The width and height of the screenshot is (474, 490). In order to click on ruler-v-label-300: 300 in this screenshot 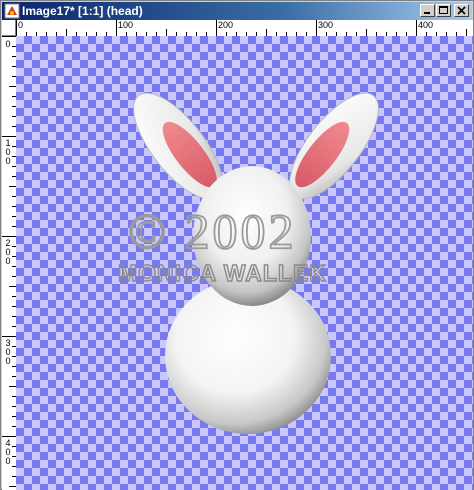, I will do `click(8, 352)`.